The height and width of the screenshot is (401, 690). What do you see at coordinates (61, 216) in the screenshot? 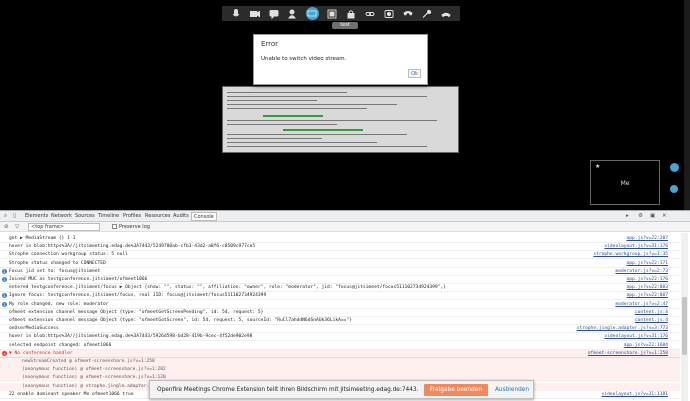
I see `tab-network: Network` at bounding box center [61, 216].